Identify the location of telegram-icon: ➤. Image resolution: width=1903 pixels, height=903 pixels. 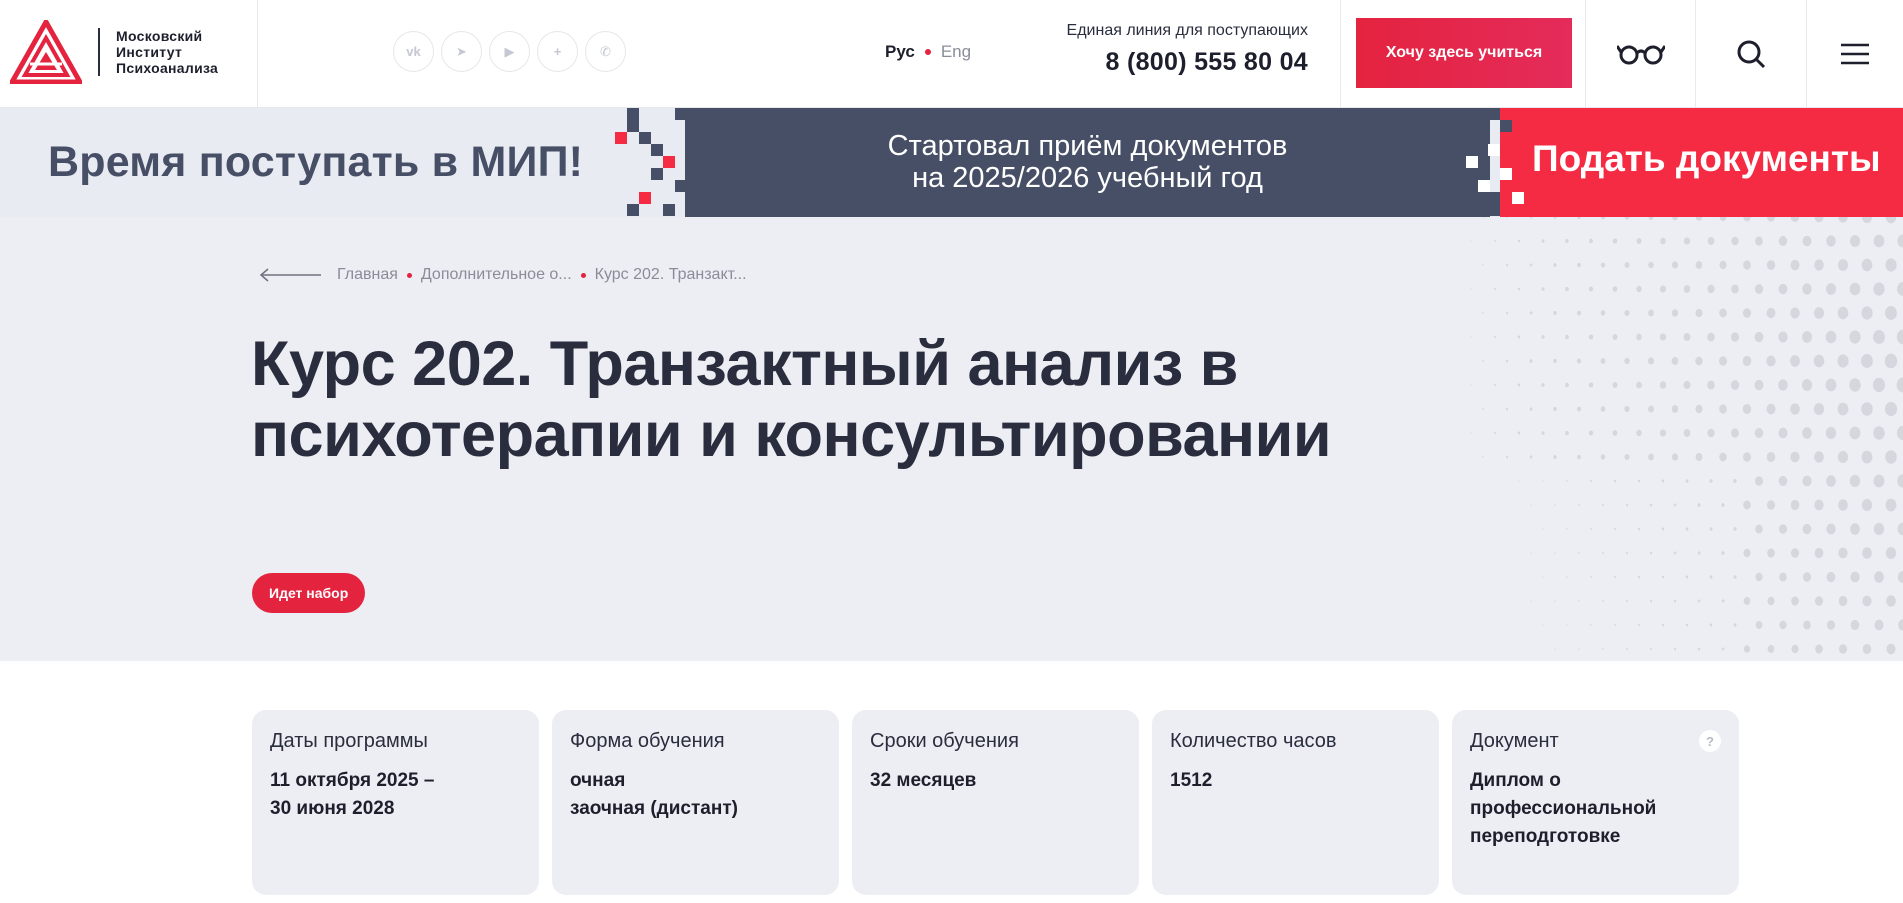
(461, 51).